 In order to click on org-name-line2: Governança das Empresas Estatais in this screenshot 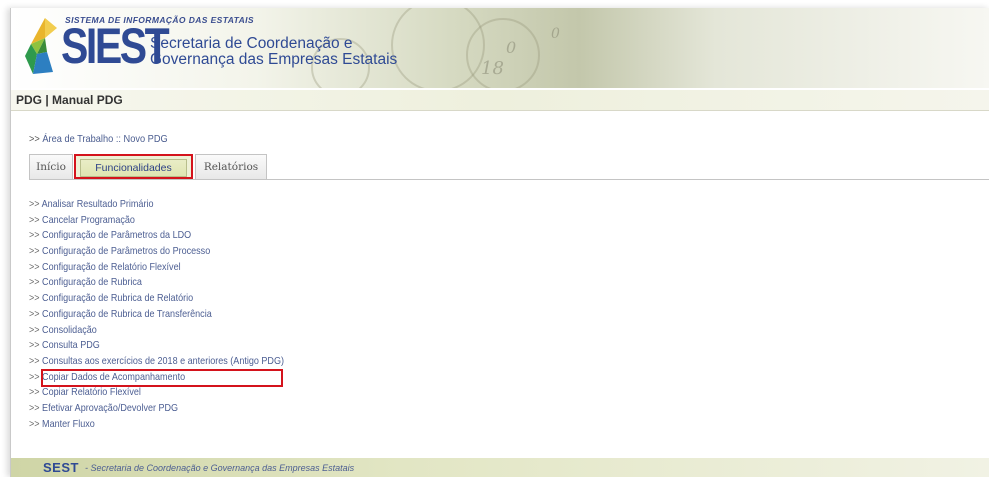, I will do `click(274, 59)`.